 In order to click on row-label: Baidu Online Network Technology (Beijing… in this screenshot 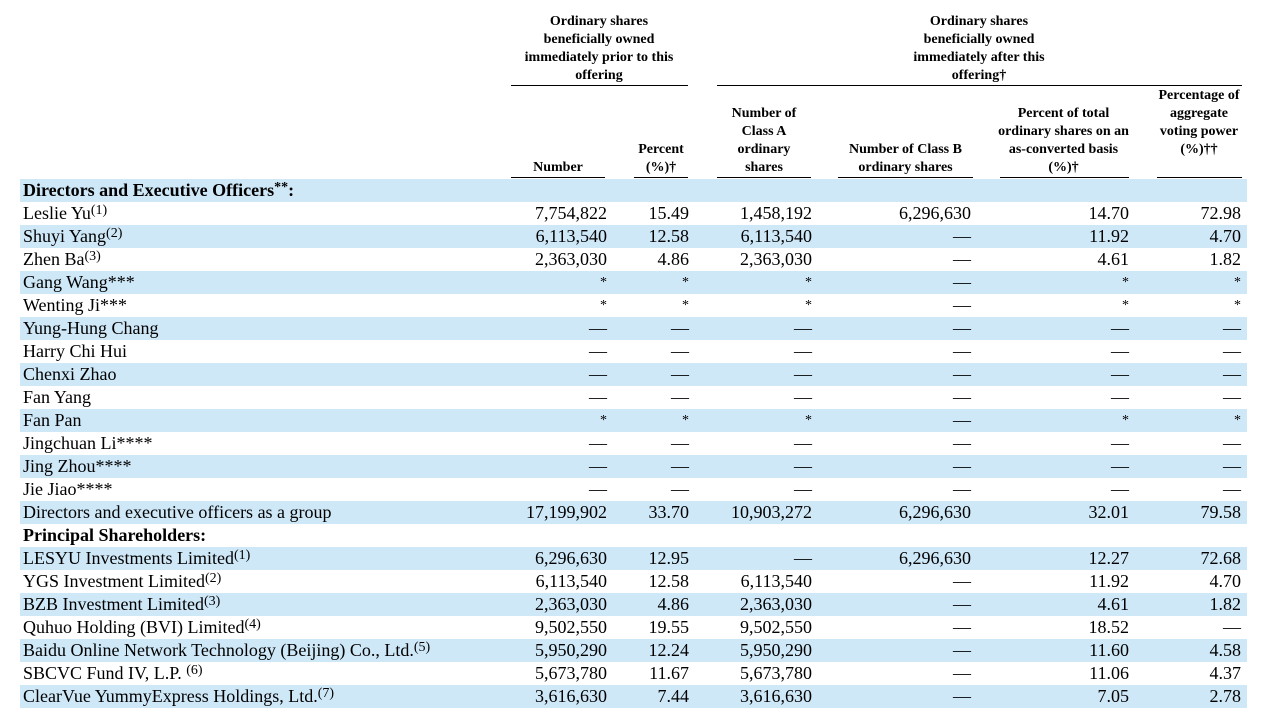, I will do `click(227, 650)`.